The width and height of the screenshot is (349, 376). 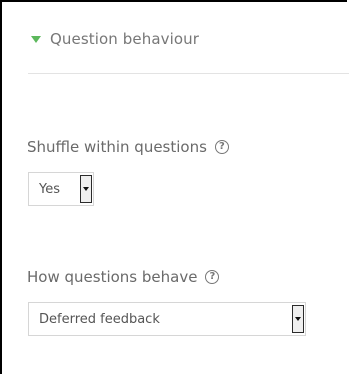 What do you see at coordinates (61, 189) in the screenshot?
I see `shuffle-select: Yes` at bounding box center [61, 189].